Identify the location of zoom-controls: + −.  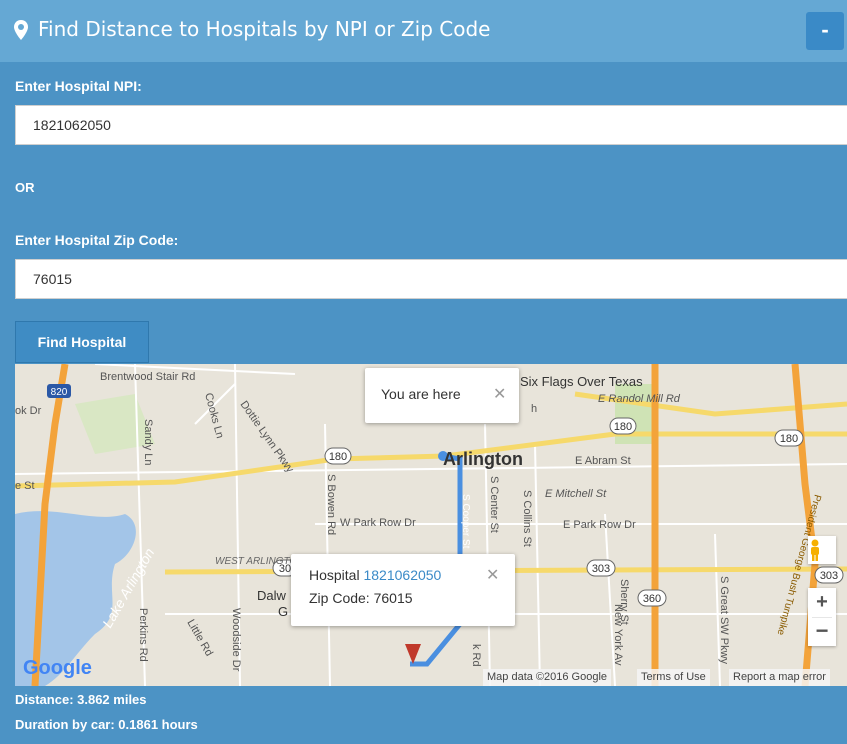
(822, 617).